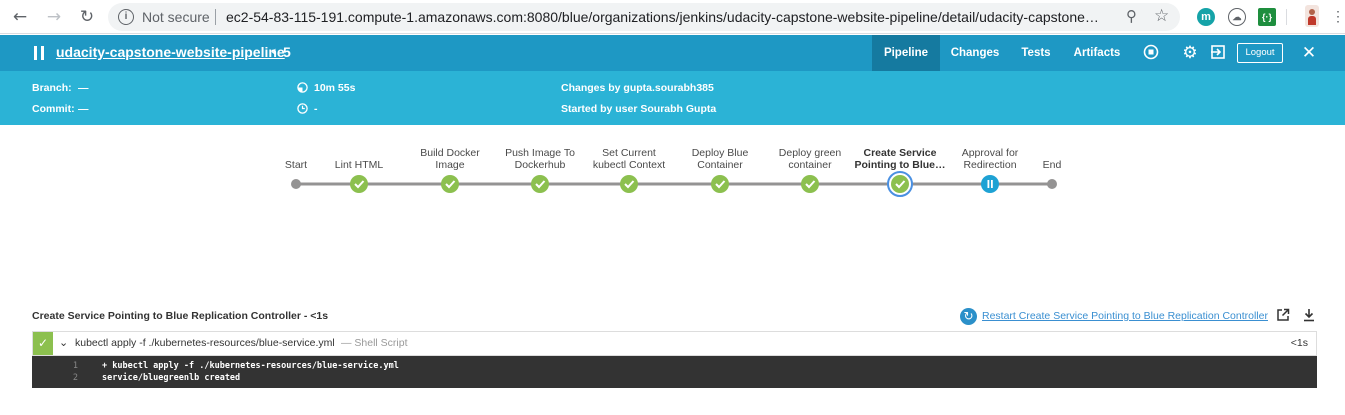 Image resolution: width=1345 pixels, height=415 pixels. I want to click on changes-by: Changes by gupta.sourabh385, so click(637, 88).